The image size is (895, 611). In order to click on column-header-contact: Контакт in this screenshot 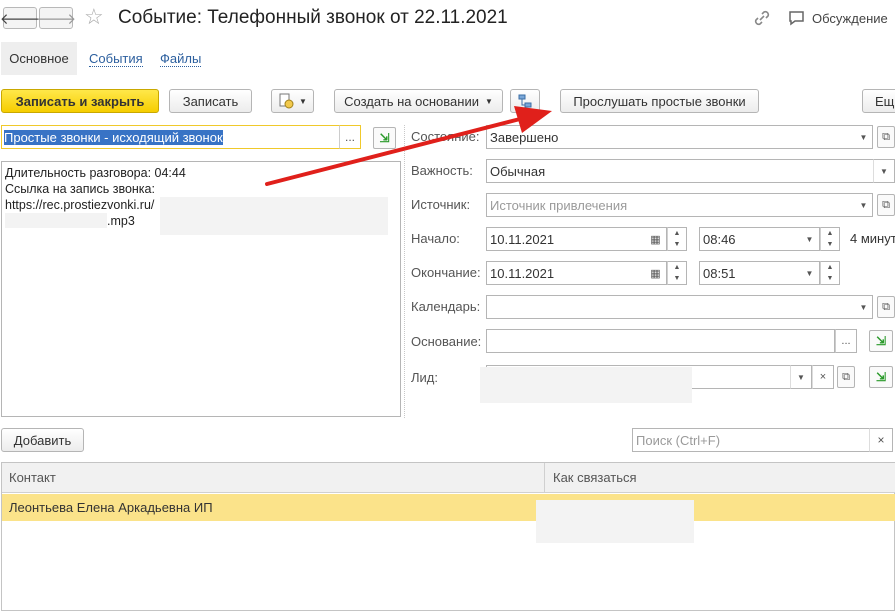, I will do `click(32, 477)`.